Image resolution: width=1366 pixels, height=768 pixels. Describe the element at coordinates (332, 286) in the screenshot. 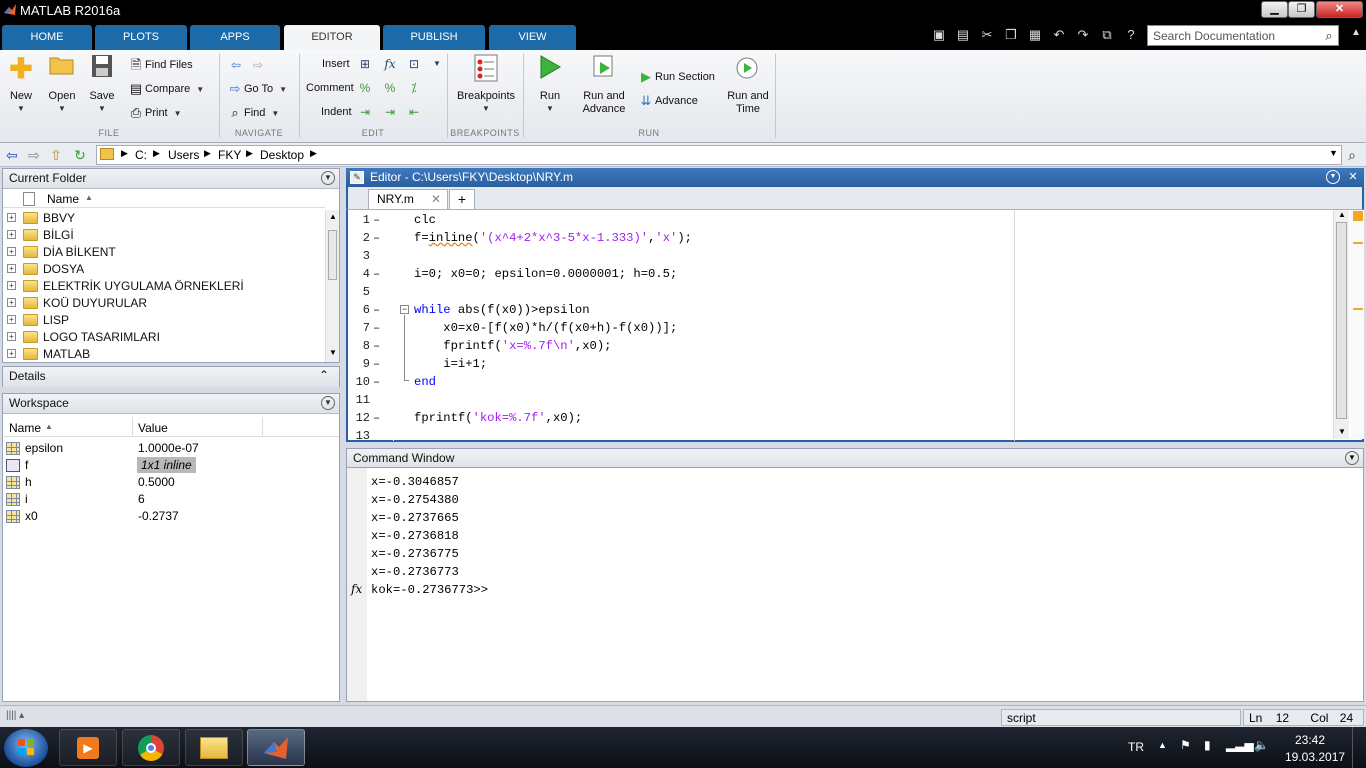

I see `folder-scrollbar: ▲ ▼` at that location.